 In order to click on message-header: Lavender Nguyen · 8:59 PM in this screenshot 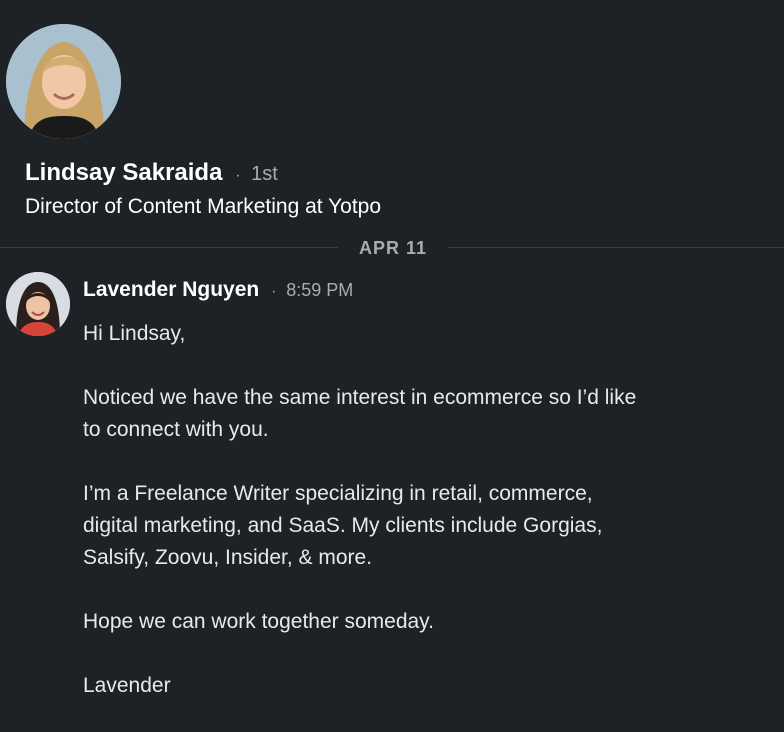, I will do `click(218, 291)`.